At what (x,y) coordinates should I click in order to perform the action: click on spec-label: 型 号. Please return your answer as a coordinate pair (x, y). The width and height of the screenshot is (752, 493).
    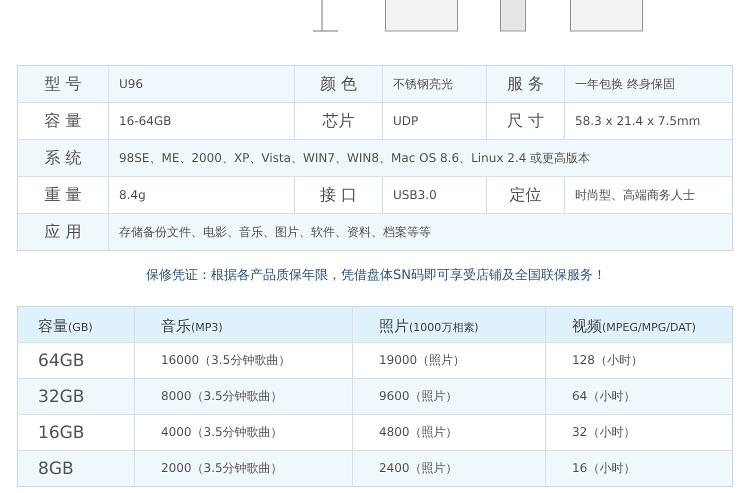
    Looking at the image, I should click on (63, 83).